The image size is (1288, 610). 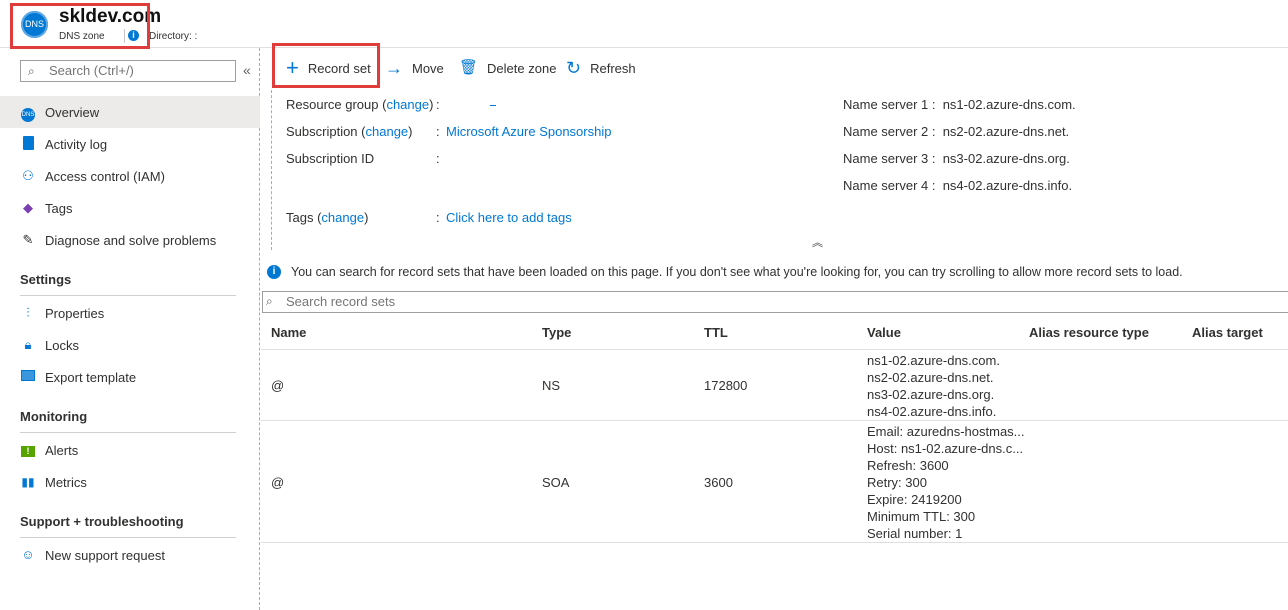 I want to click on subscription-id-label: Subscription ID, so click(x=330, y=158).